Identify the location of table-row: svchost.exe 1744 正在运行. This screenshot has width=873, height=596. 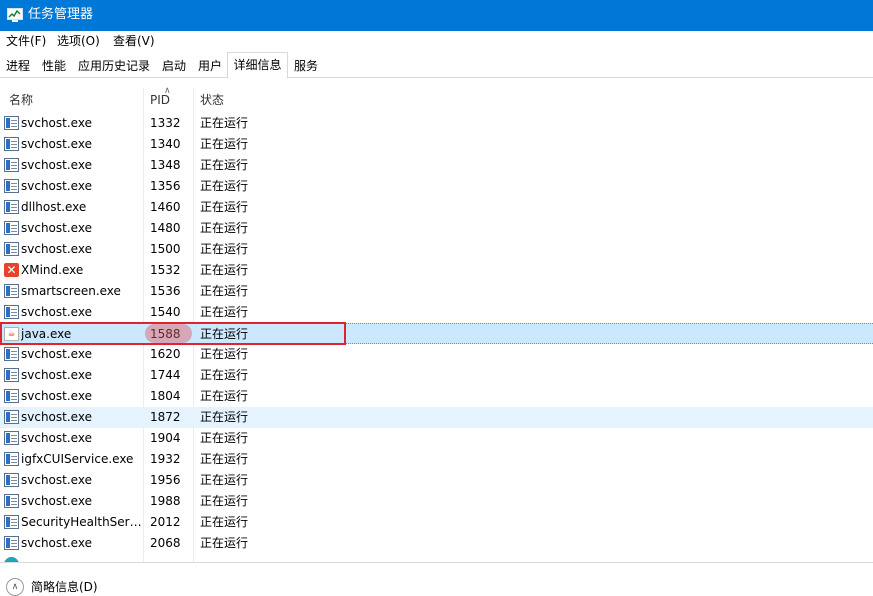
(436, 375).